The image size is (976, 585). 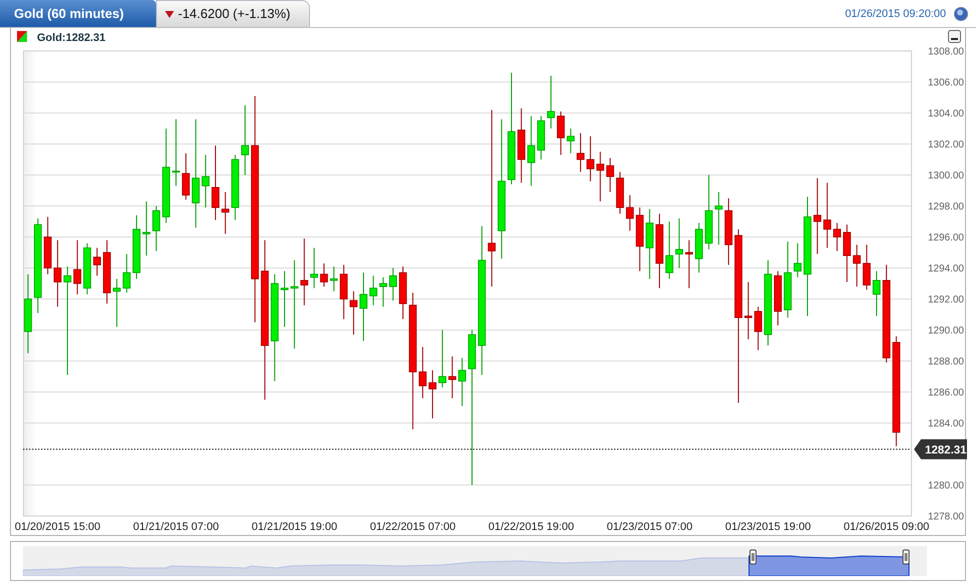 What do you see at coordinates (946, 517) in the screenshot?
I see `y-axis-label: 1278.00` at bounding box center [946, 517].